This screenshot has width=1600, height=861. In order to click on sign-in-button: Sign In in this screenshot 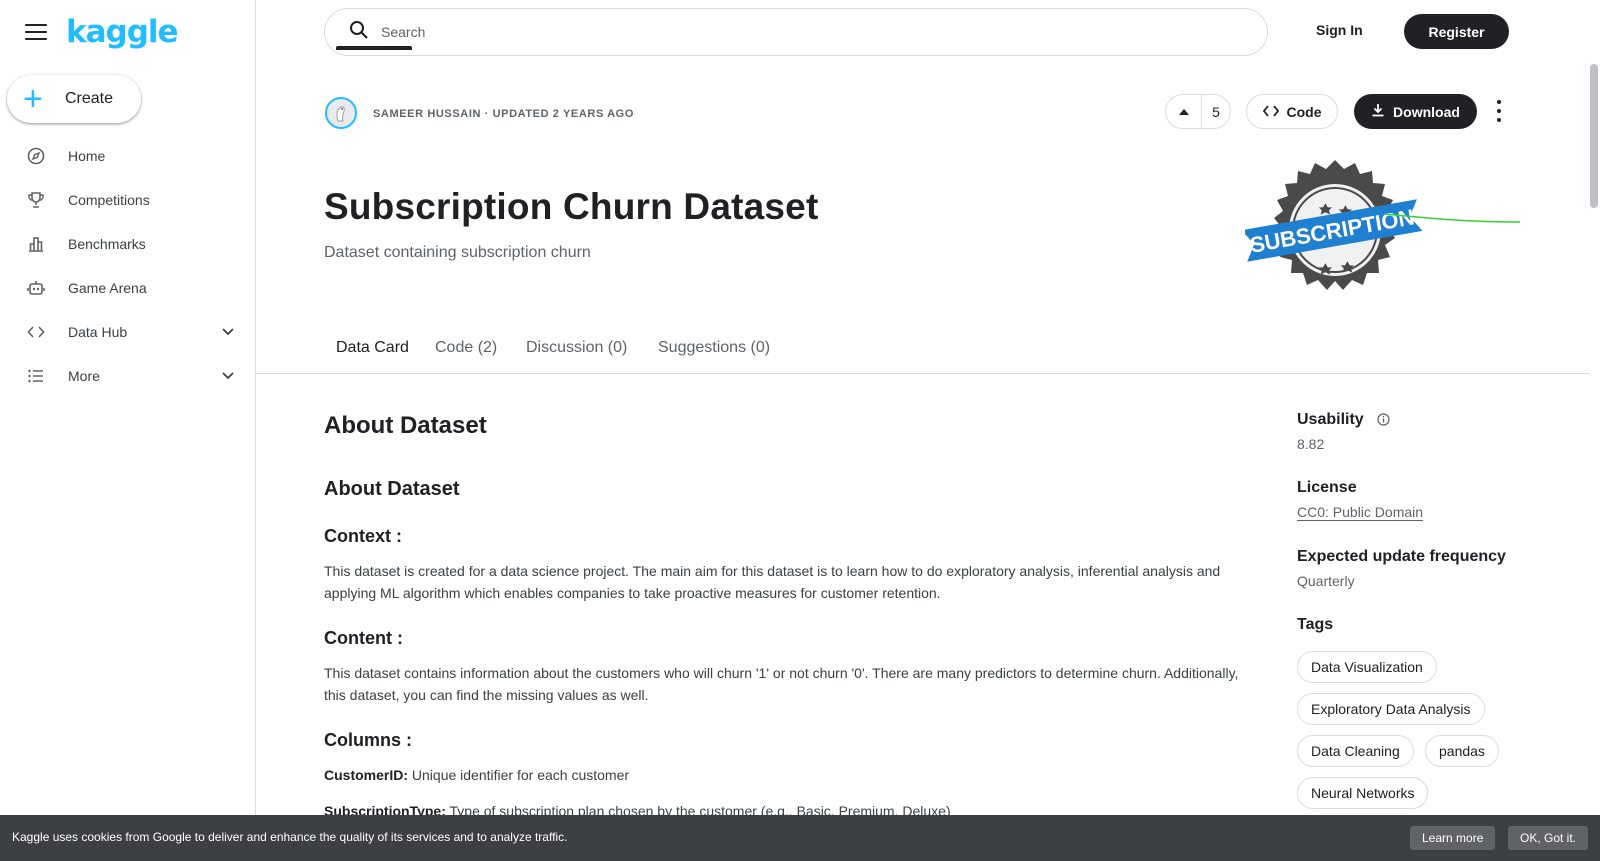, I will do `click(1339, 30)`.